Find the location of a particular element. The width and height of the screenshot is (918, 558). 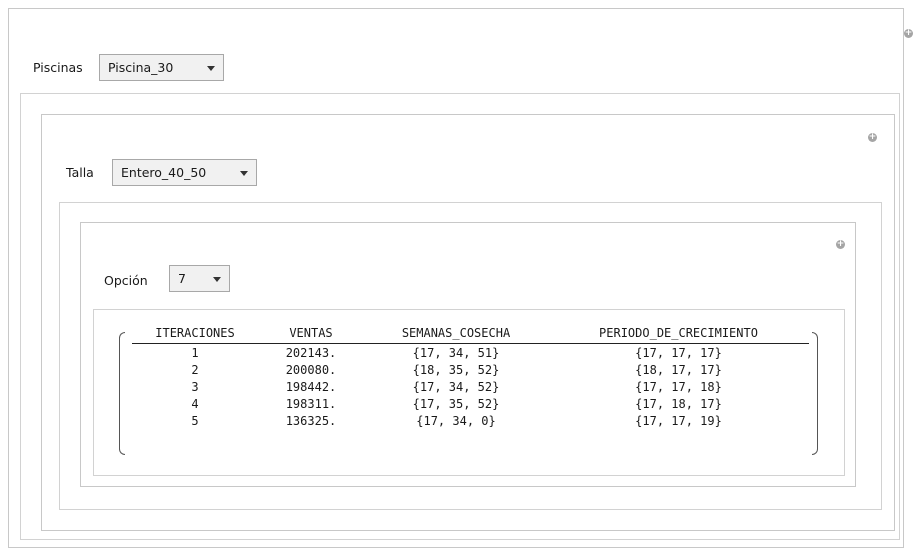

cell-periodo-de-crecimiento: {17, 17, 17} is located at coordinates (678, 352).